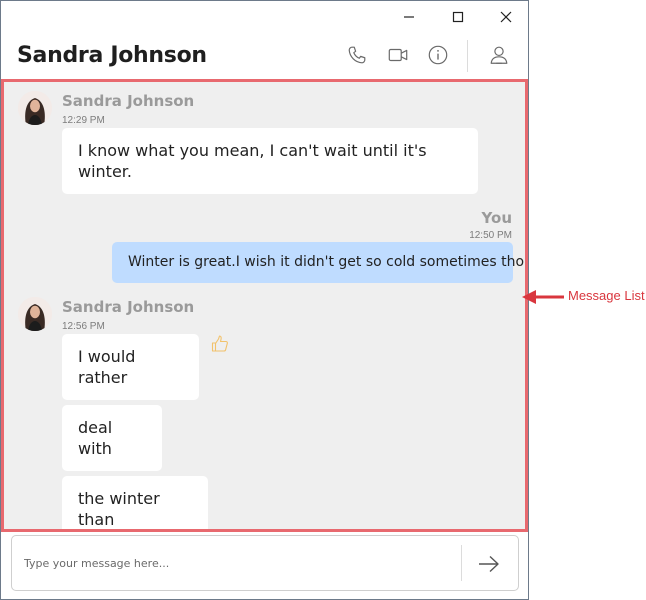 The height and width of the screenshot is (600, 646). What do you see at coordinates (83, 326) in the screenshot?
I see `message-timestamp: 12:56 PM` at bounding box center [83, 326].